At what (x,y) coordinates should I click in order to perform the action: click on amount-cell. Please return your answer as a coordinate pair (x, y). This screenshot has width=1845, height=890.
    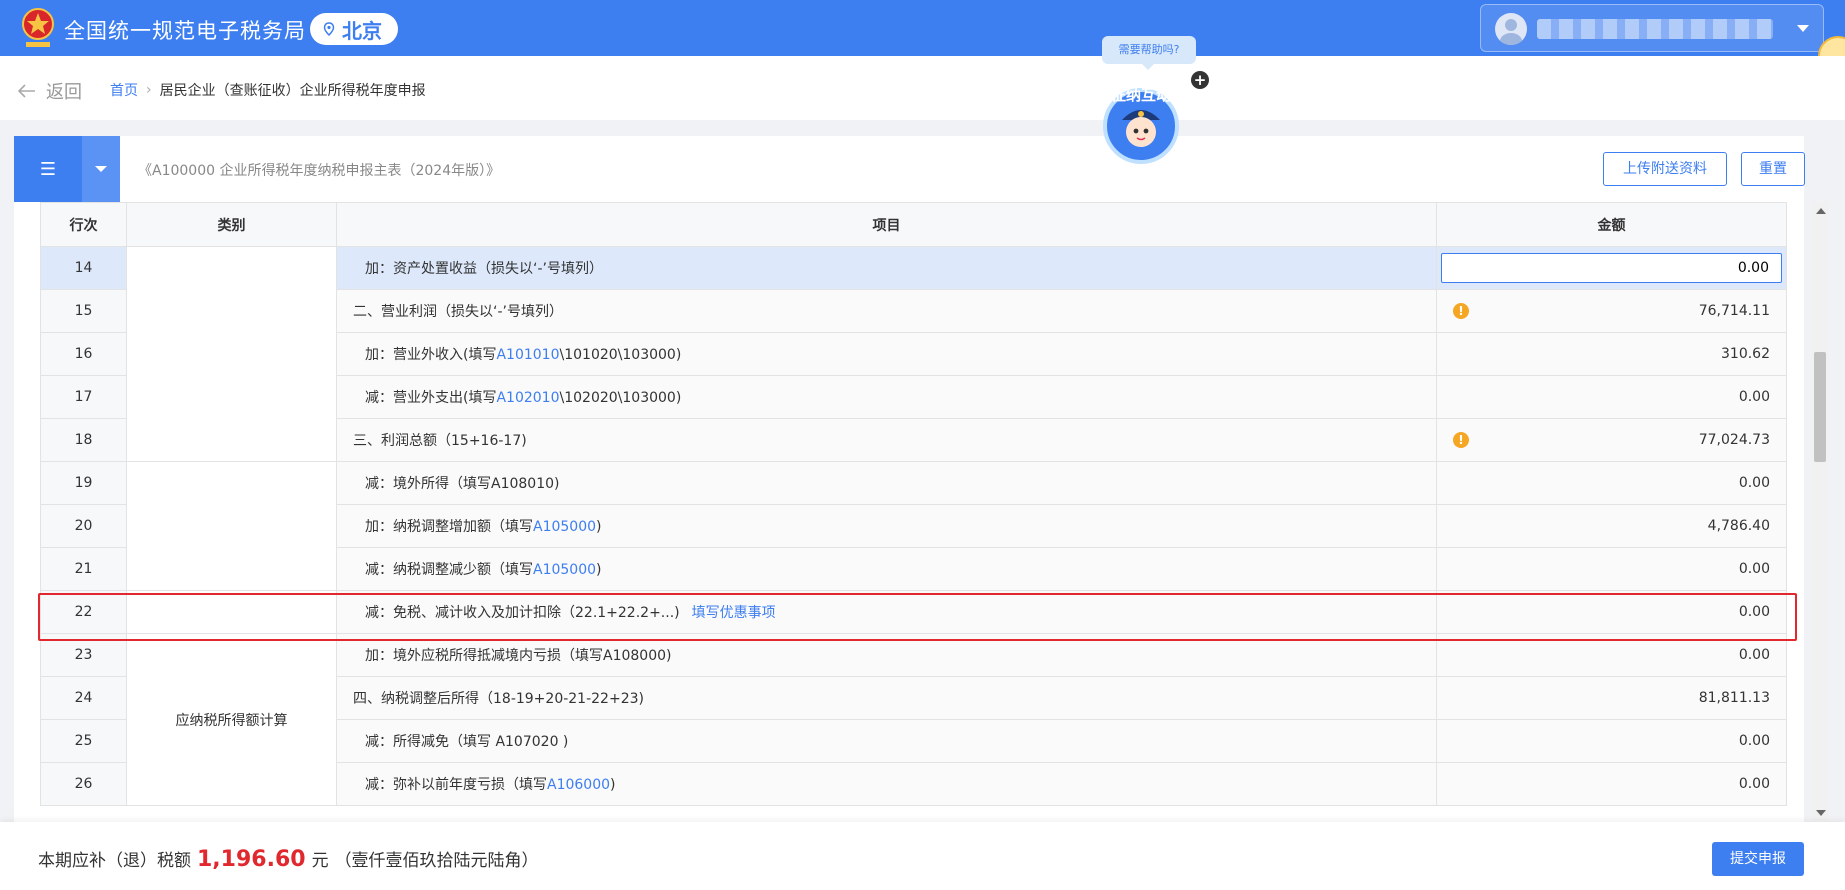
    Looking at the image, I should click on (1611, 268).